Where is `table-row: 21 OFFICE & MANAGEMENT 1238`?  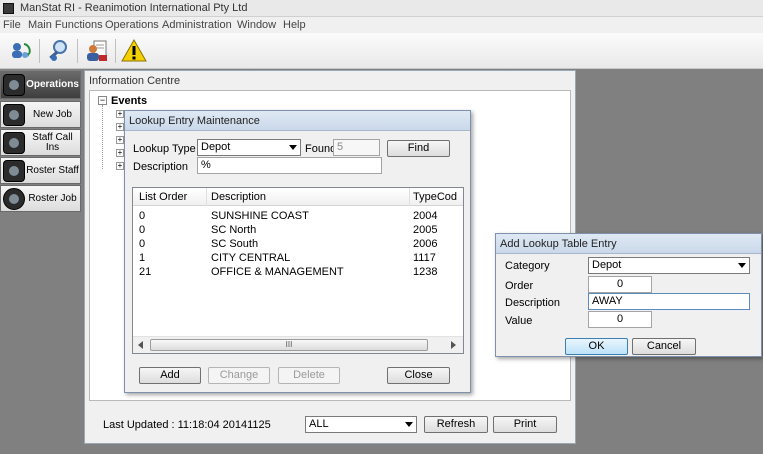 table-row: 21 OFFICE & MANAGEMENT 1238 is located at coordinates (298, 272).